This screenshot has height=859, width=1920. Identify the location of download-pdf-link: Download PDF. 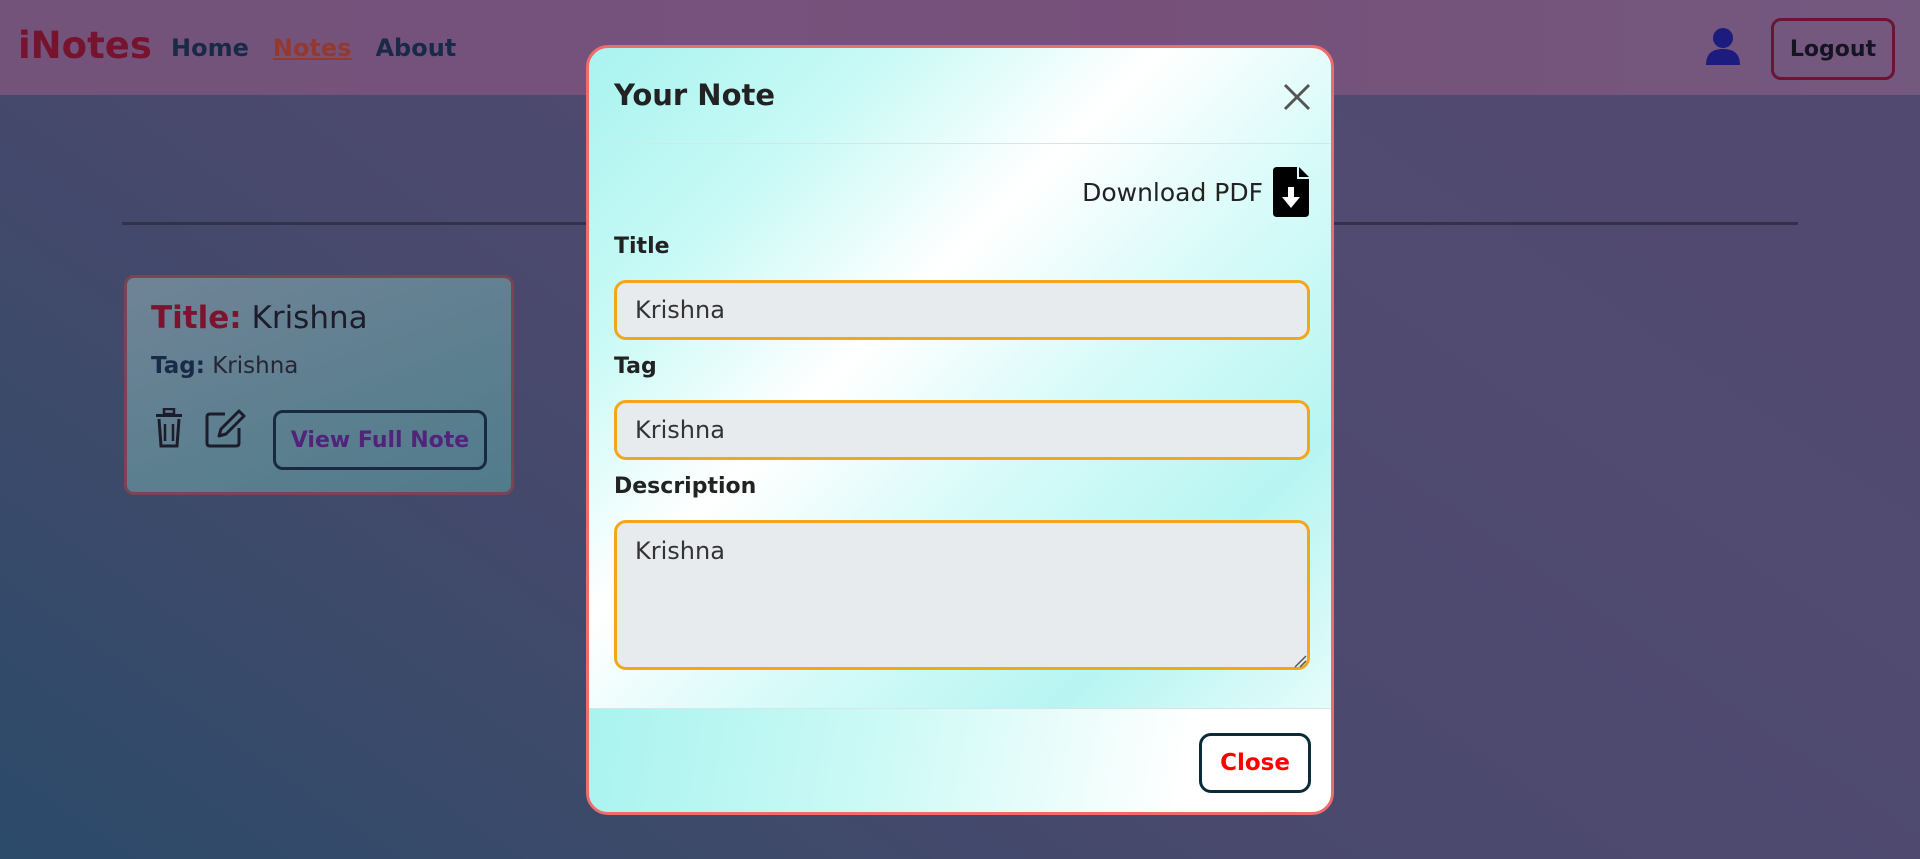
(1195, 192).